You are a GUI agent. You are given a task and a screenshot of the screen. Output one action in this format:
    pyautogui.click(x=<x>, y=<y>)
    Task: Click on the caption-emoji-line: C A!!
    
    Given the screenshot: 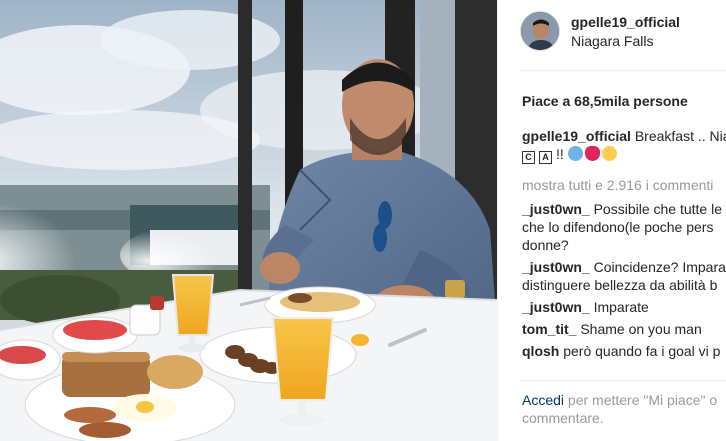 What is the action you would take?
    pyautogui.click(x=624, y=154)
    